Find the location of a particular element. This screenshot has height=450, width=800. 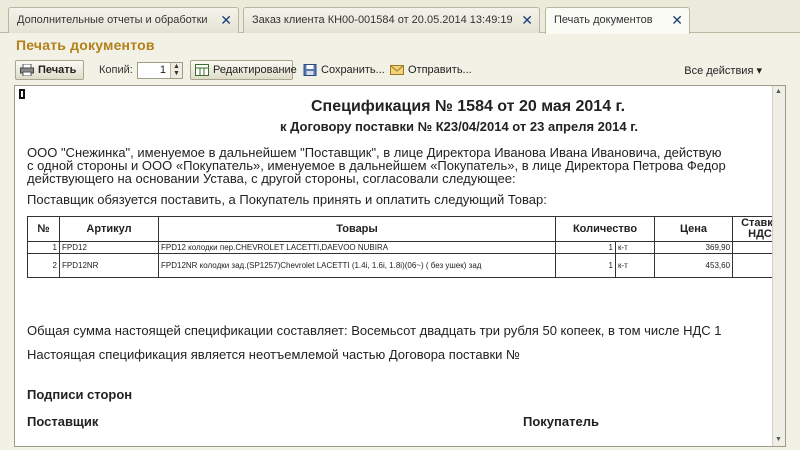

edit-button-label: Редактирование is located at coordinates (255, 70).